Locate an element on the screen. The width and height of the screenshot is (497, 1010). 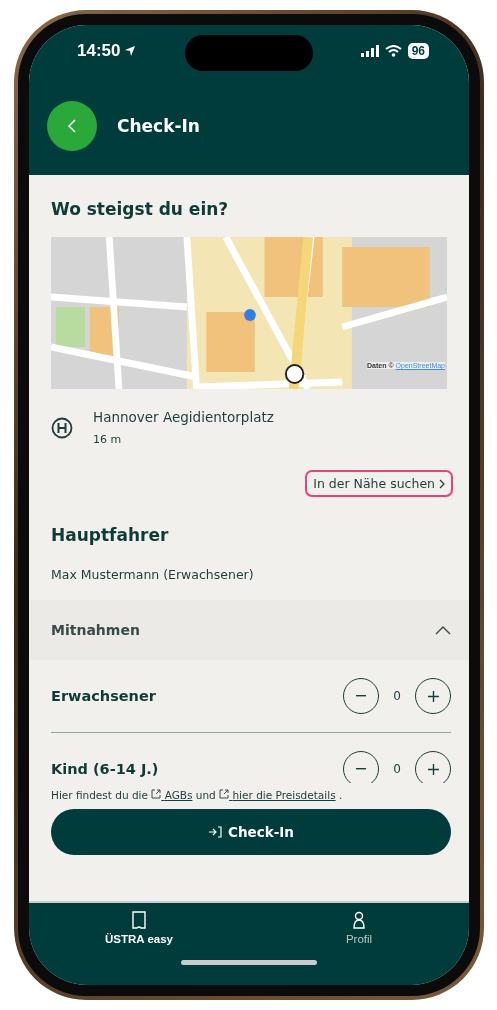
stop-name: Hannover Aegidientorplatz is located at coordinates (183, 417).